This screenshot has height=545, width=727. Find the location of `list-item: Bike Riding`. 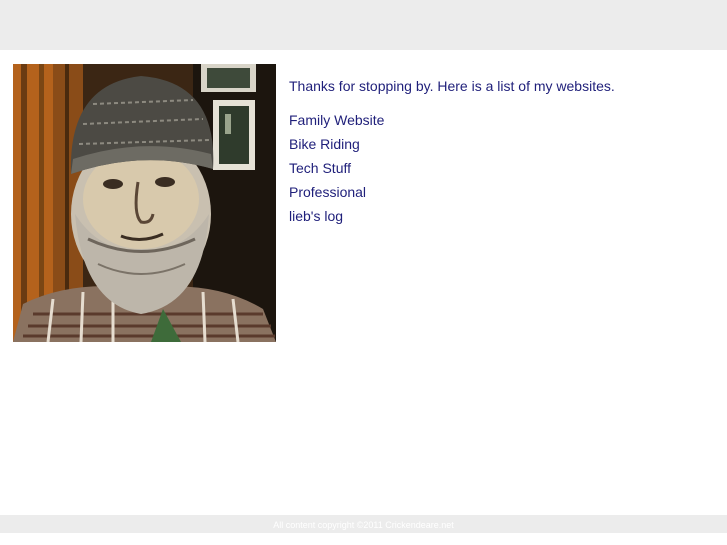

list-item: Bike Riding is located at coordinates (499, 144).